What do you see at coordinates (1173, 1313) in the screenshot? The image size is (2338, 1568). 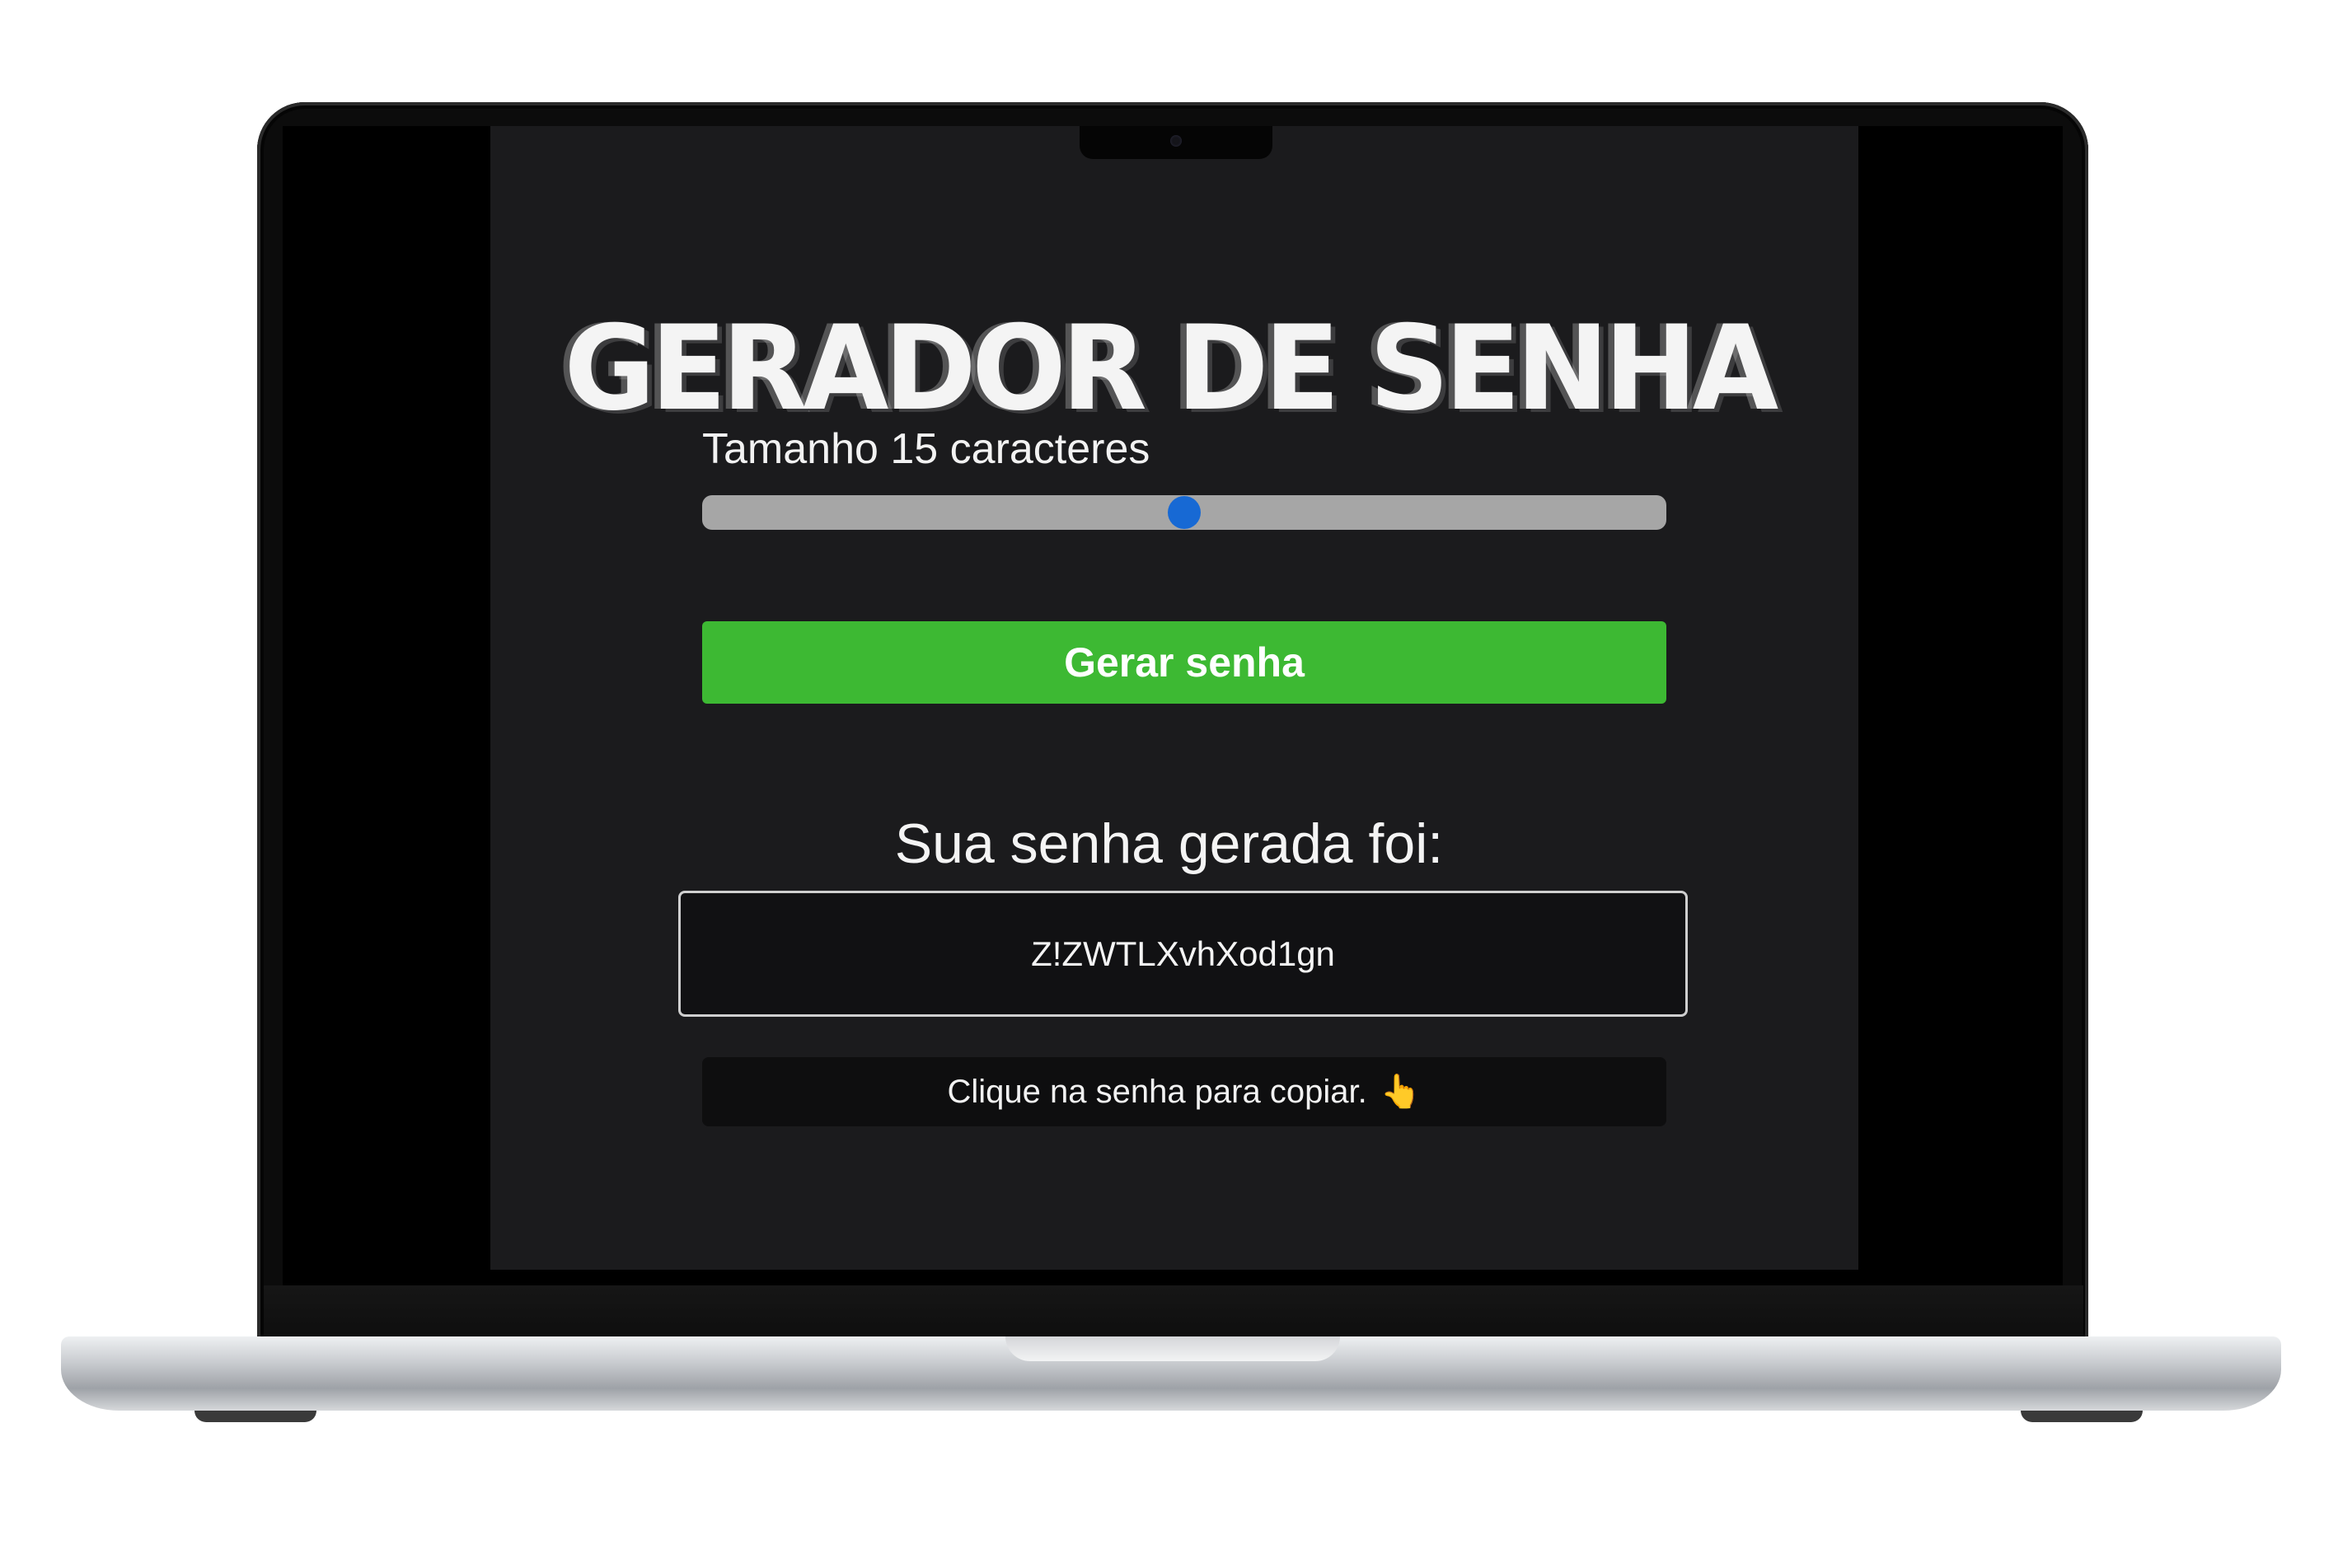 I see `laptop-bezel-bottom` at bounding box center [1173, 1313].